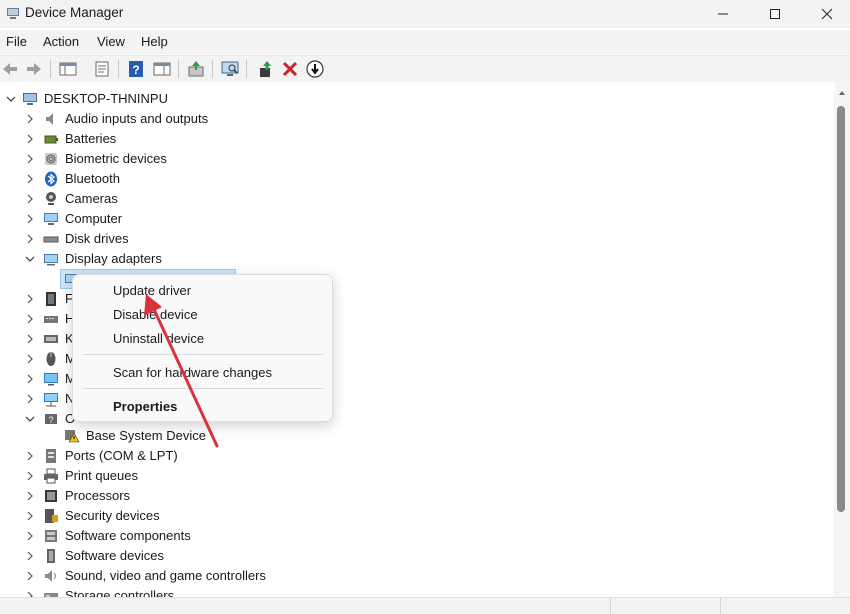 This screenshot has height=614, width=850. Describe the element at coordinates (51, 359) in the screenshot. I see `mouse-icon` at that location.